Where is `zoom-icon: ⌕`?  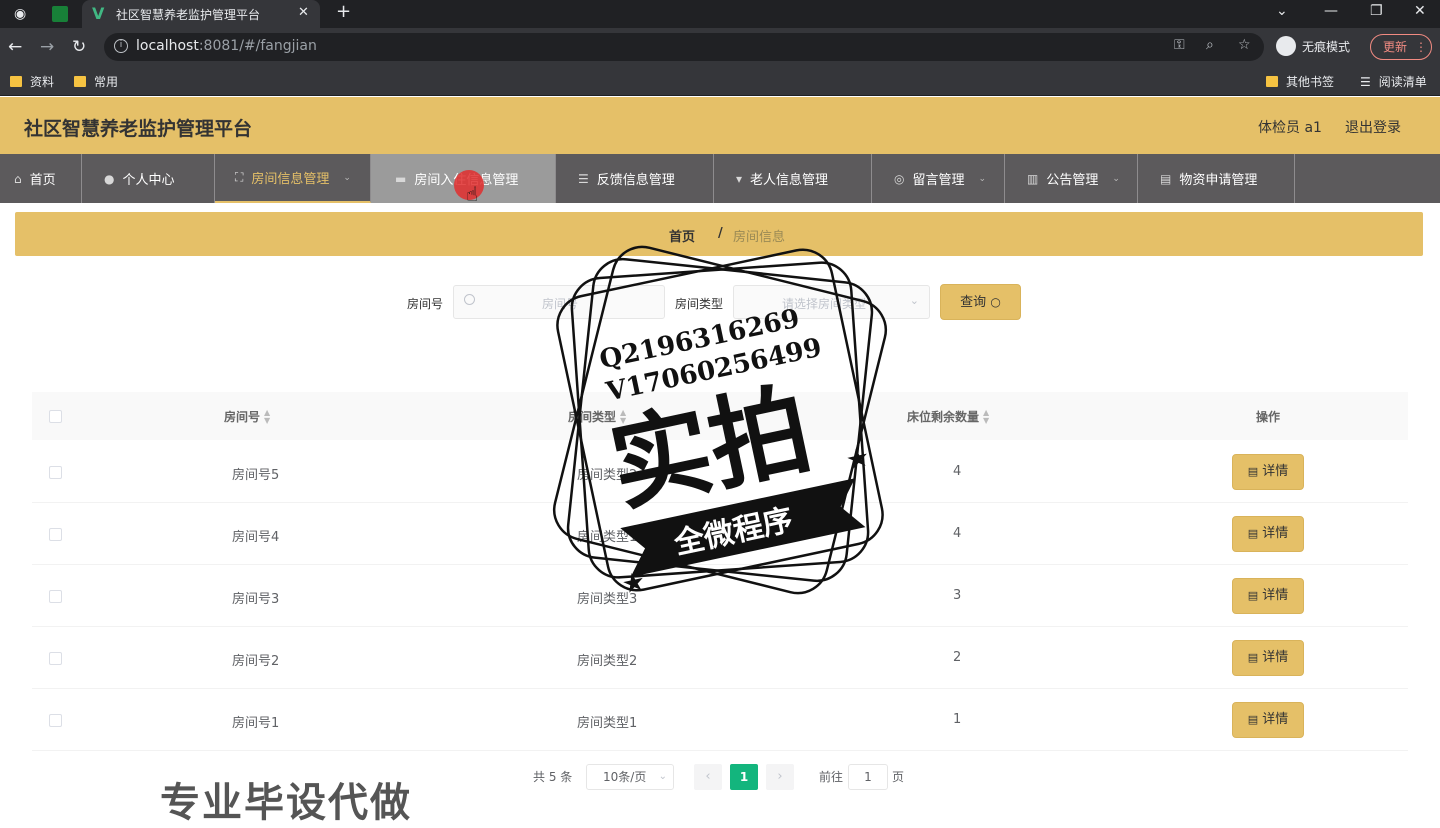 zoom-icon: ⌕ is located at coordinates (1210, 45).